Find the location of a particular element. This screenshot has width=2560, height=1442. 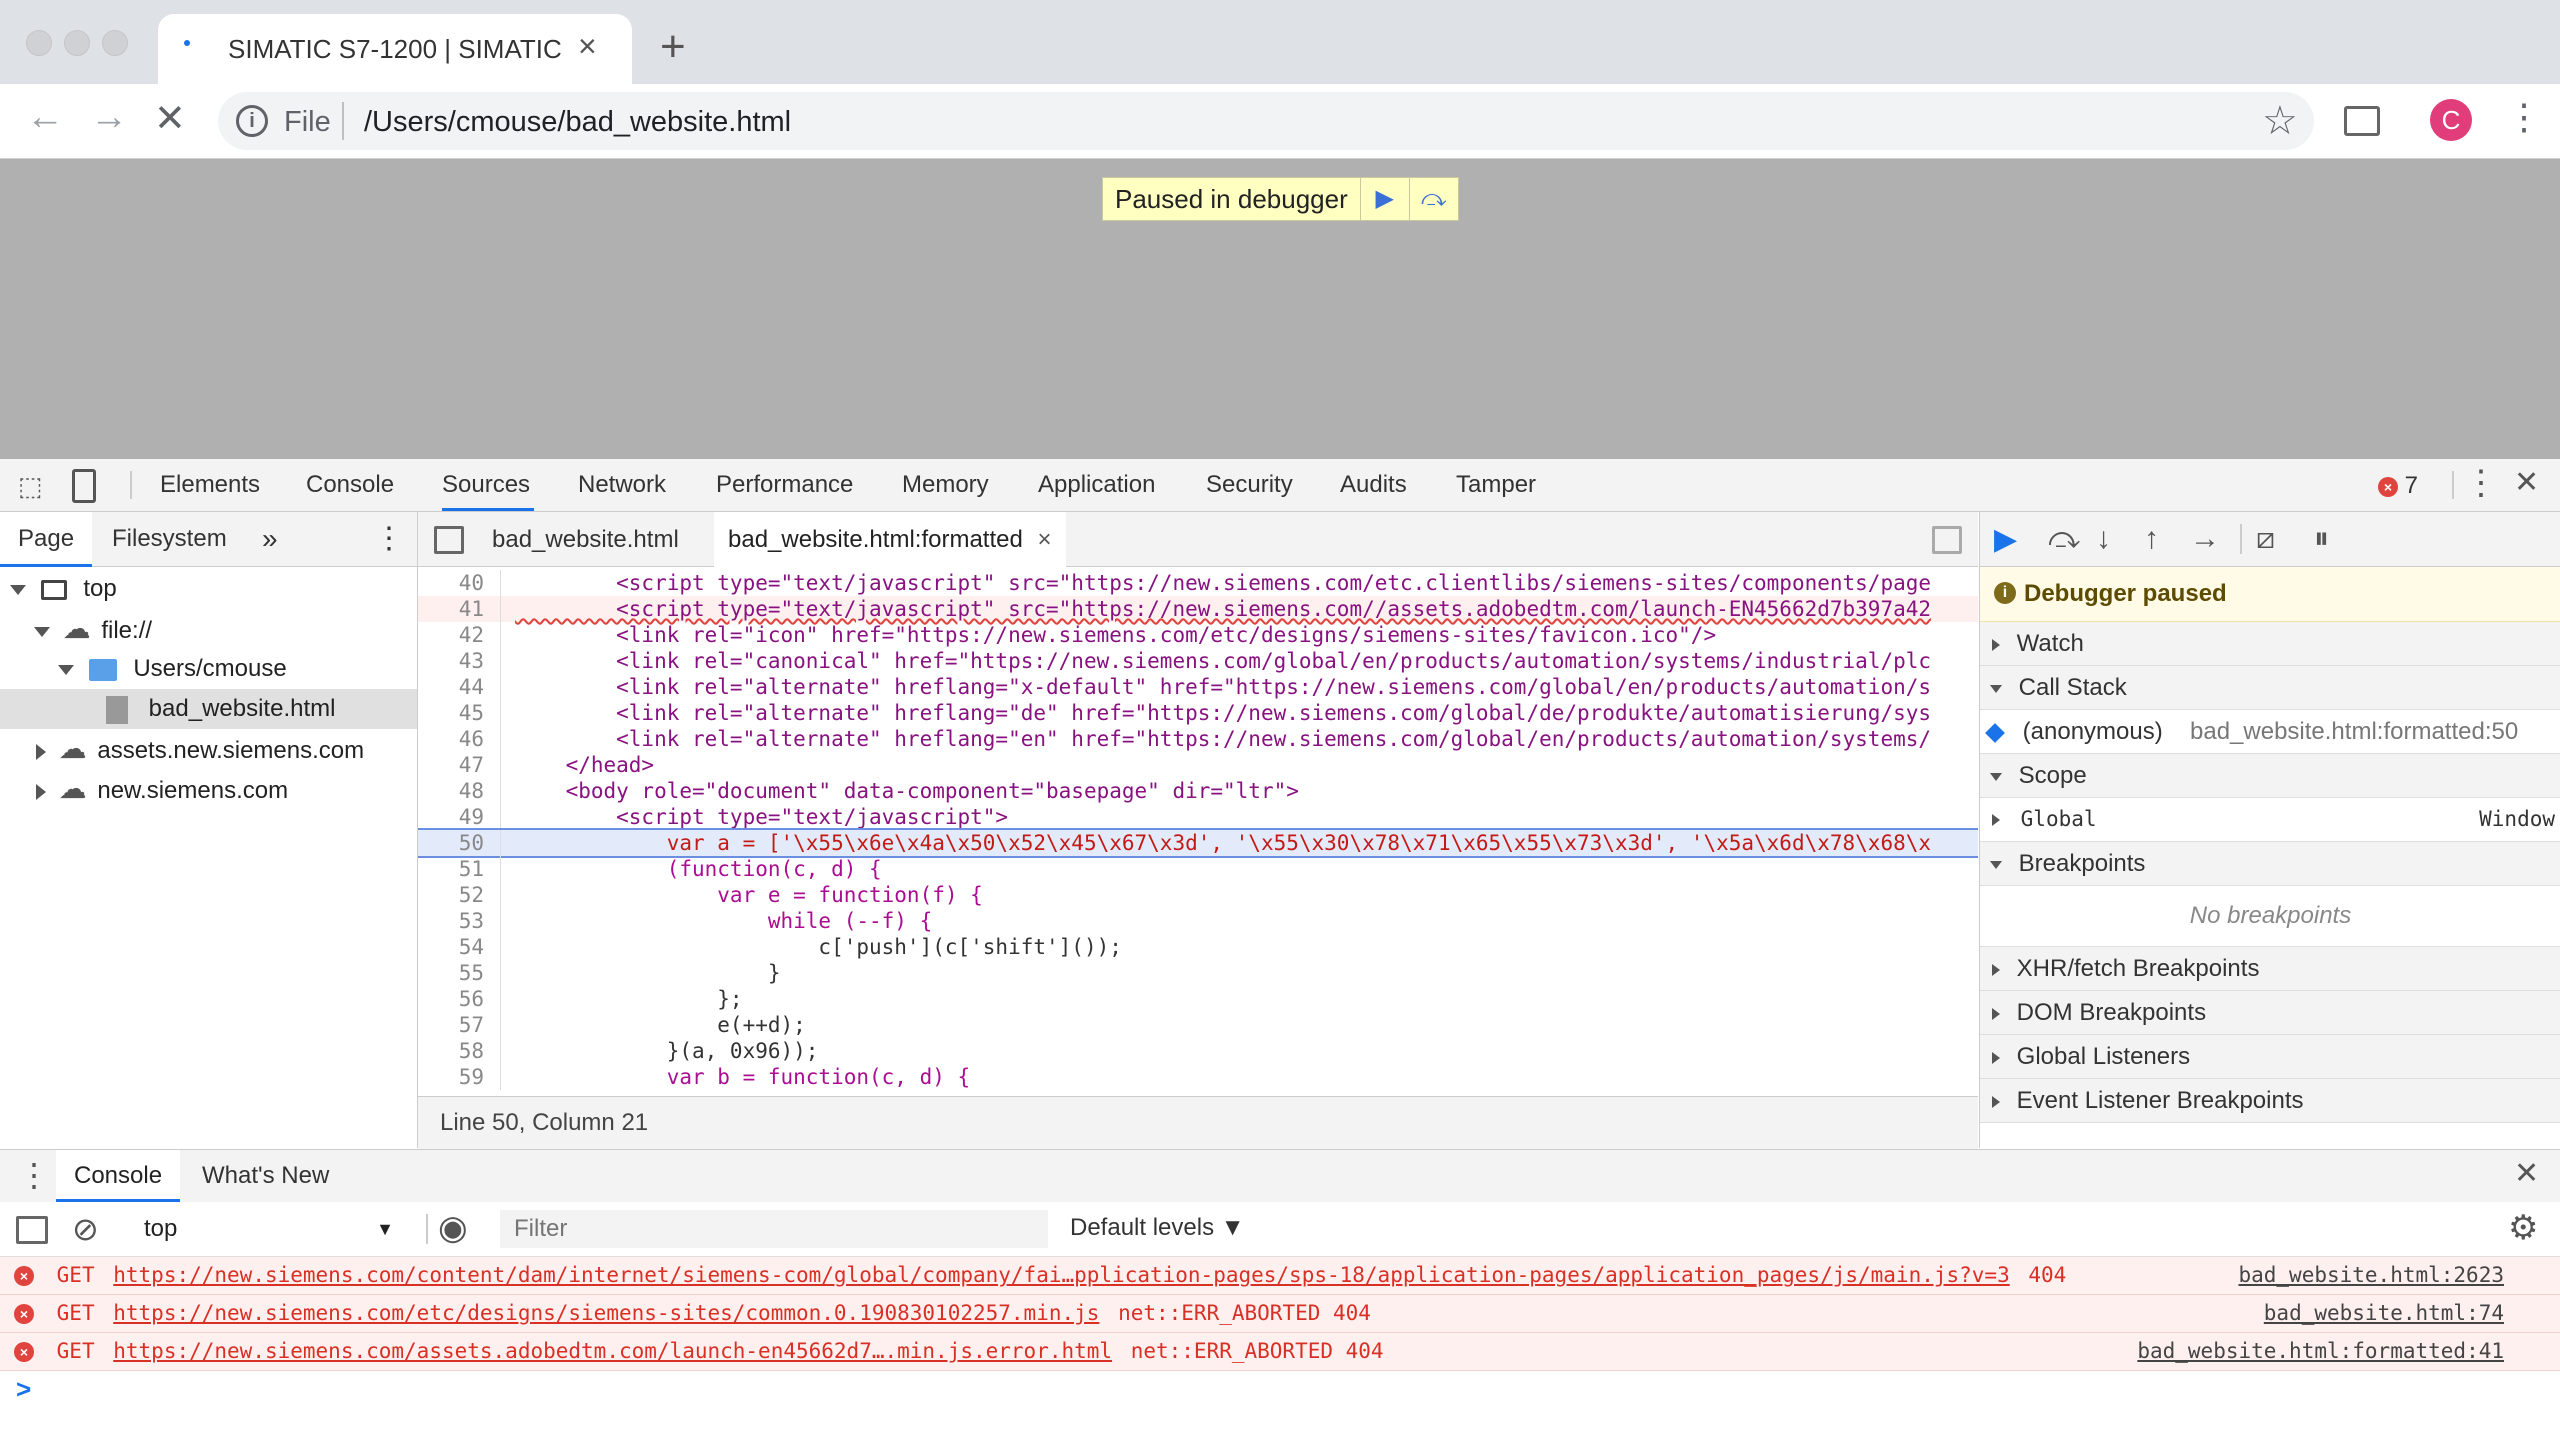

close-devtools-icon: ✕ is located at coordinates (2526, 482).